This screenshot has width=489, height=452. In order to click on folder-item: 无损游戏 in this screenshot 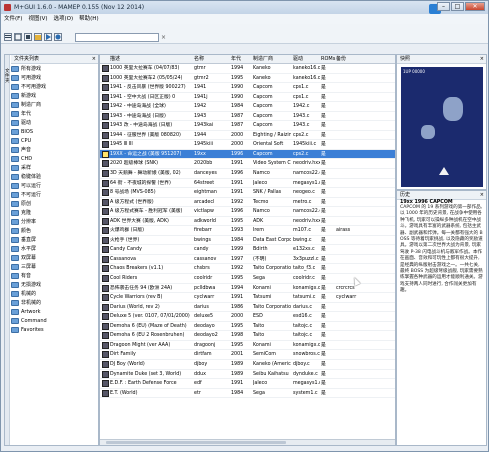, I will do `click(54, 284)`.